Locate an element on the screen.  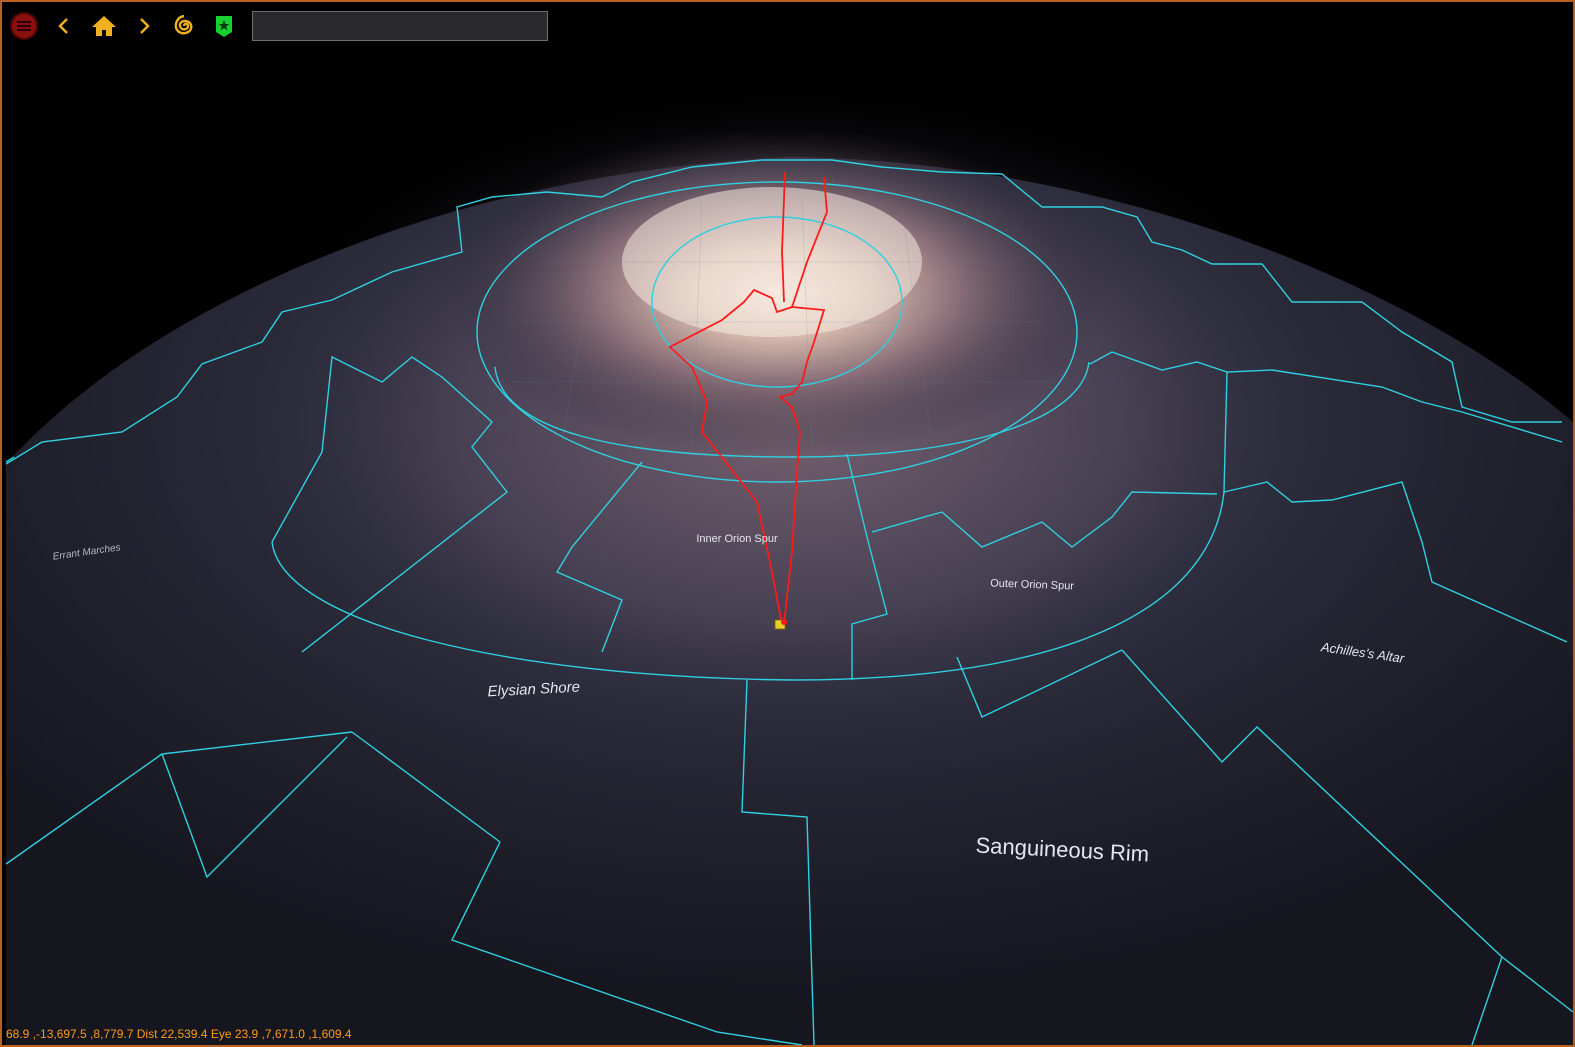
galaxy-spiral-icon is located at coordinates (183, 24).